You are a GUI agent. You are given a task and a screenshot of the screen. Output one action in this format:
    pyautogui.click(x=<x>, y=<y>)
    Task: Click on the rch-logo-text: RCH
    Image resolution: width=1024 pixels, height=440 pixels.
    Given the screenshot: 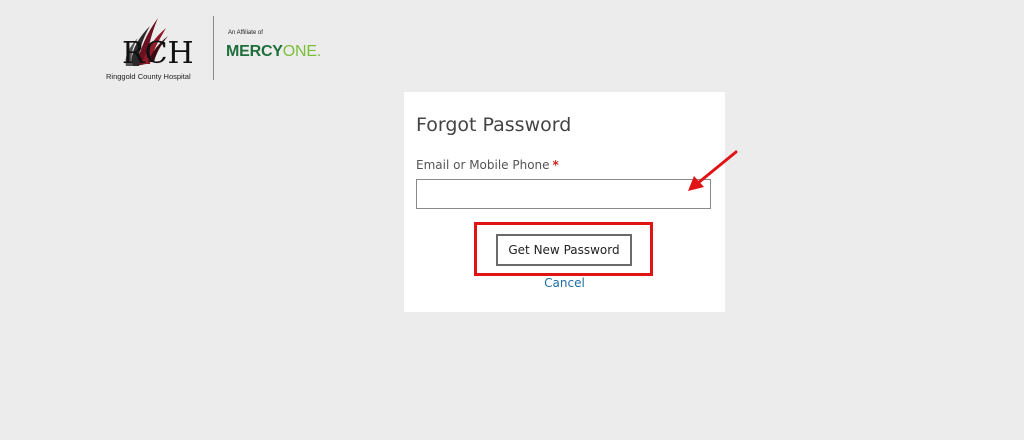 What is the action you would take?
    pyautogui.click(x=158, y=53)
    